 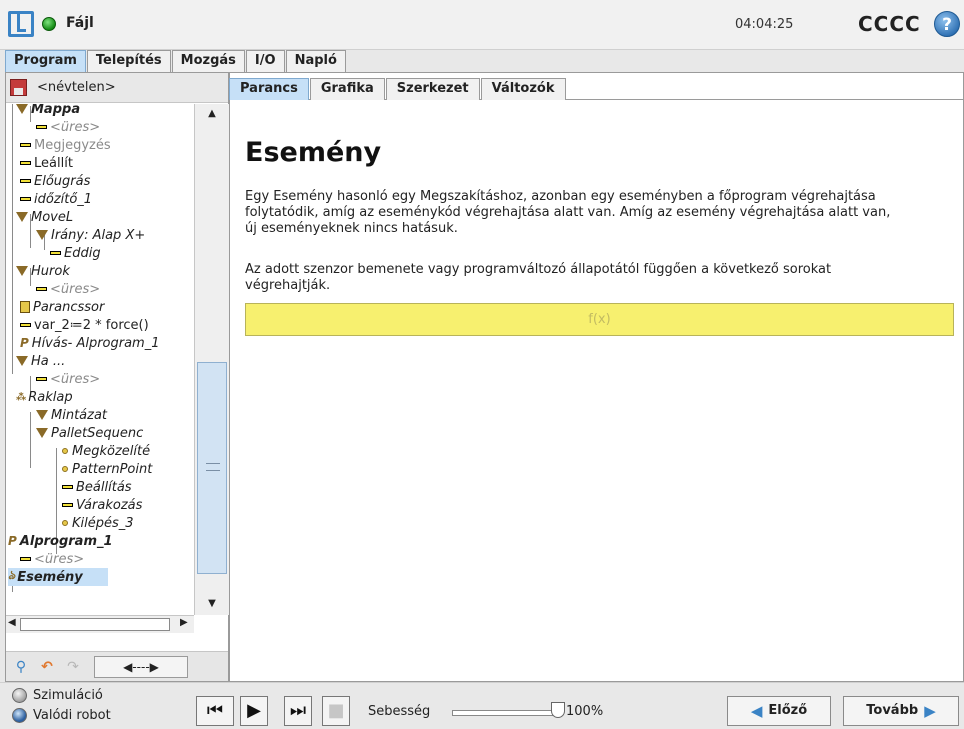 What do you see at coordinates (49, 24) in the screenshot?
I see `robot-status-icon` at bounding box center [49, 24].